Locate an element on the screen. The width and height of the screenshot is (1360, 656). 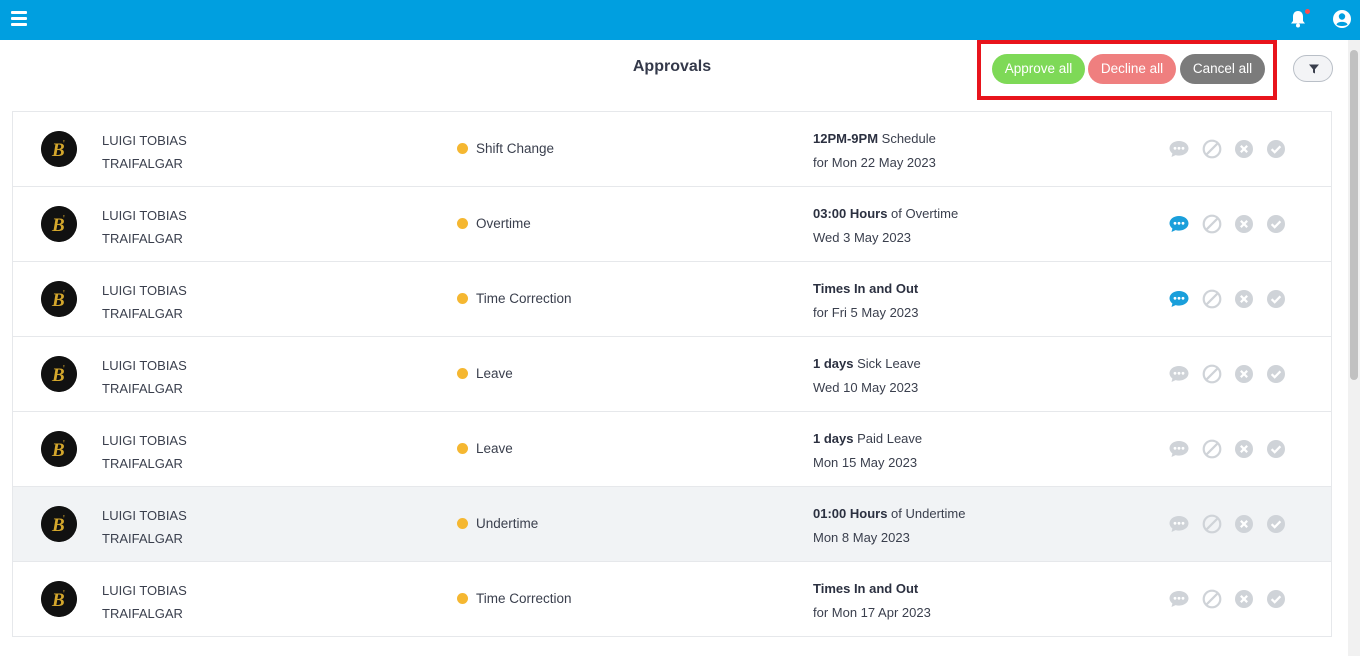
detail-text: of Undertime is located at coordinates (926, 513).